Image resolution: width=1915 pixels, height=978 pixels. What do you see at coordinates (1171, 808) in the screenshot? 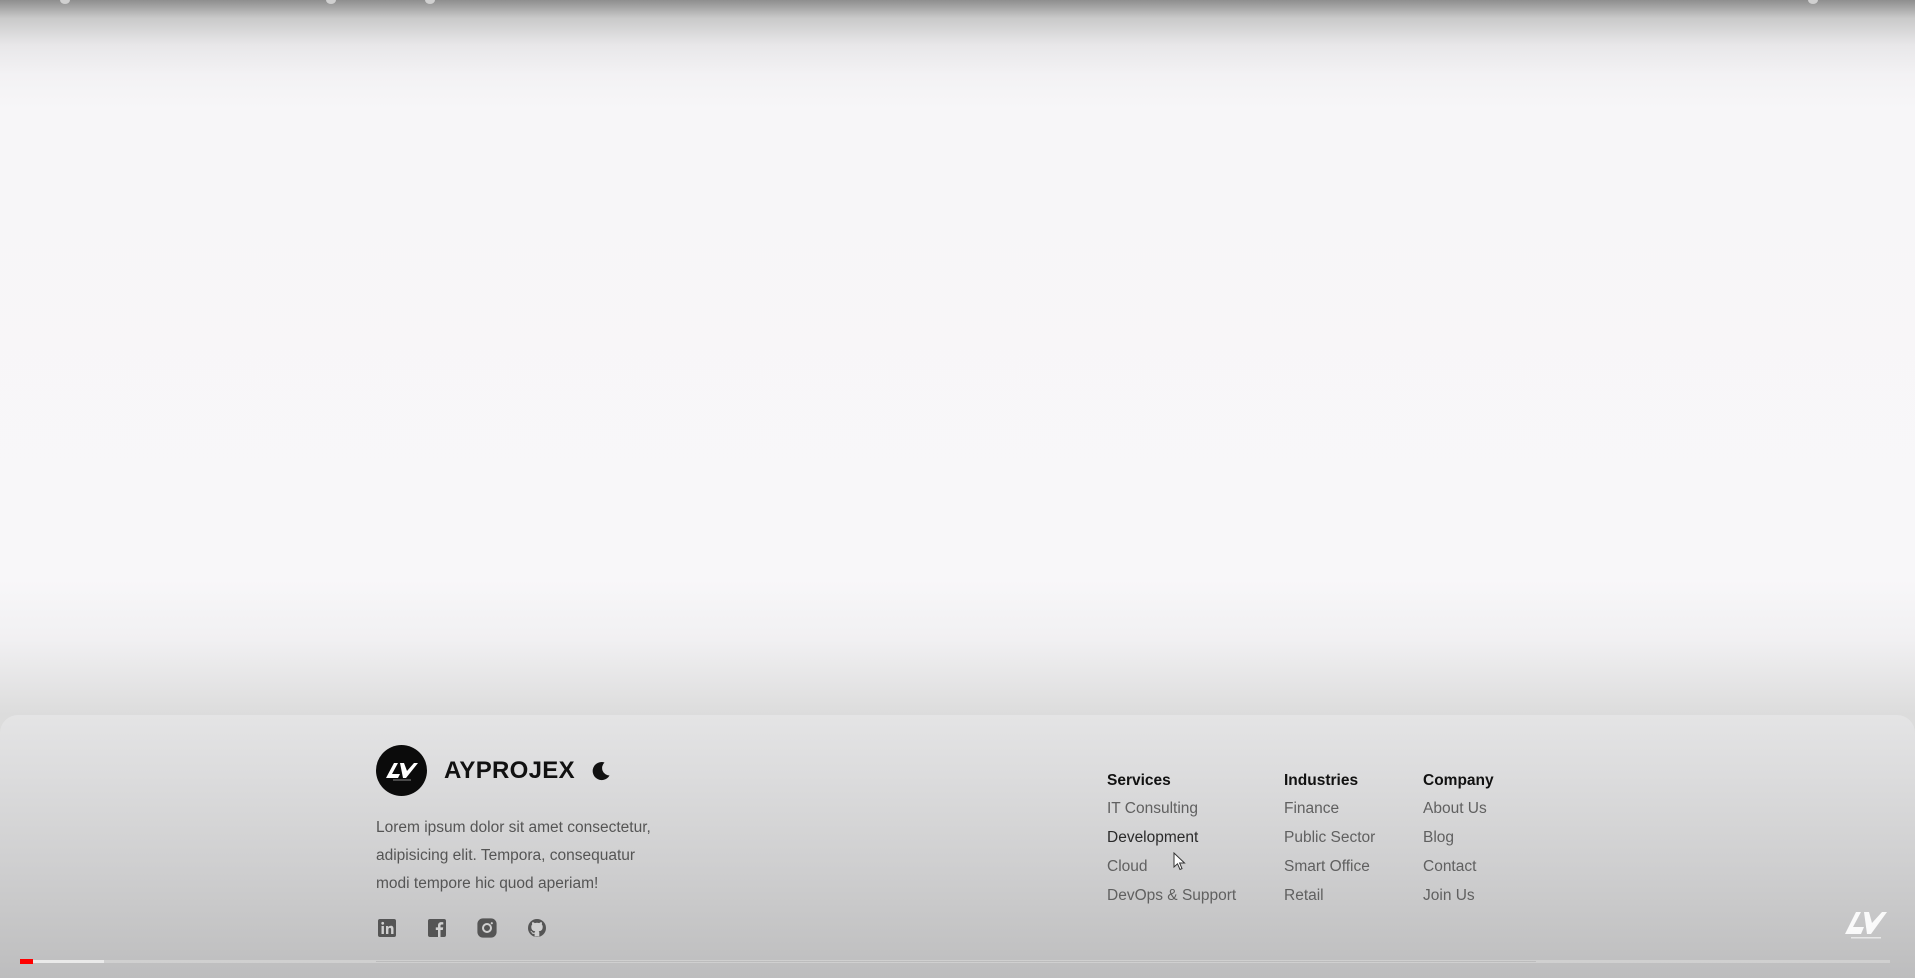
I see `footer-link: IT Consulting` at bounding box center [1171, 808].